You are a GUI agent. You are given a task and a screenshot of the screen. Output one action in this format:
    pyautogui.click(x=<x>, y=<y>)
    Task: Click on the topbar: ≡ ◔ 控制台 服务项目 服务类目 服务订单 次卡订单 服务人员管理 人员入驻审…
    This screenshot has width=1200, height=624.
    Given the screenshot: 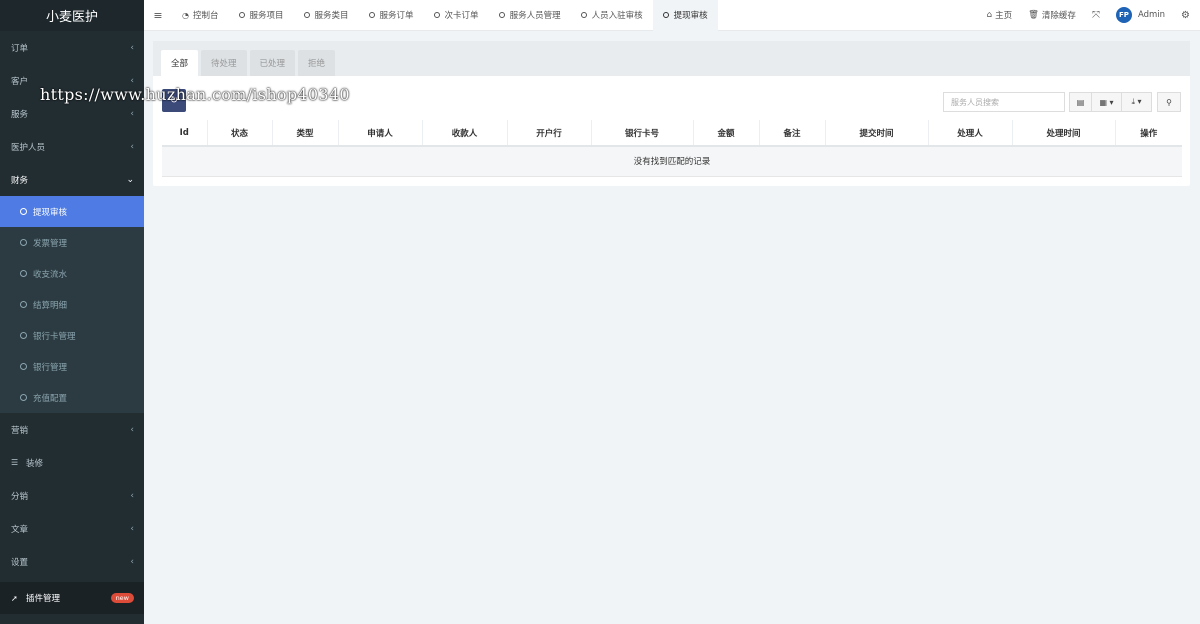 What is the action you would take?
    pyautogui.click(x=672, y=15)
    